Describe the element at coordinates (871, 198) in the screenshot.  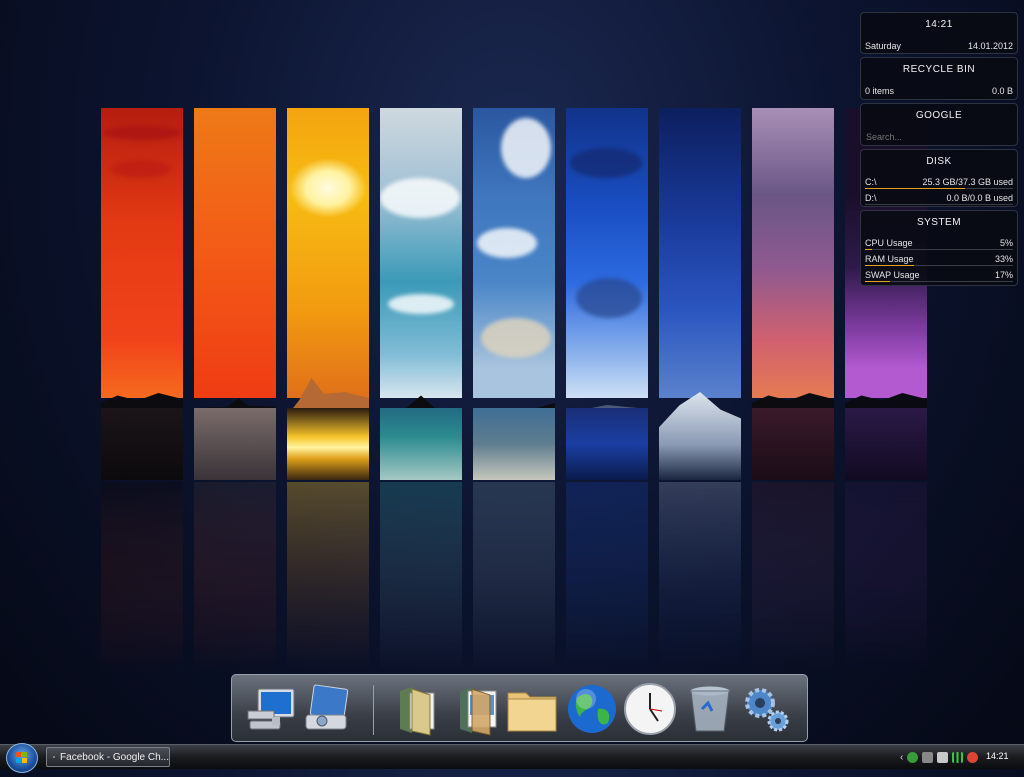
I see `drive-label: D:\` at that location.